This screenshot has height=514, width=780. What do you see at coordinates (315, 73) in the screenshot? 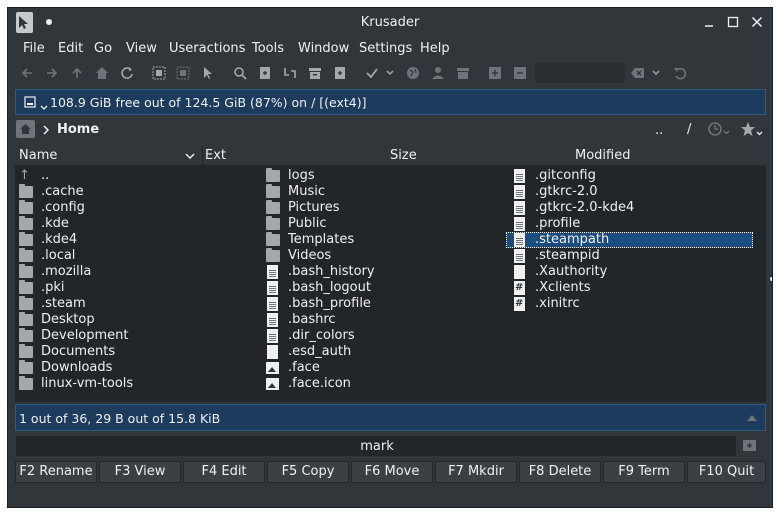
I see `archive-icon` at bounding box center [315, 73].